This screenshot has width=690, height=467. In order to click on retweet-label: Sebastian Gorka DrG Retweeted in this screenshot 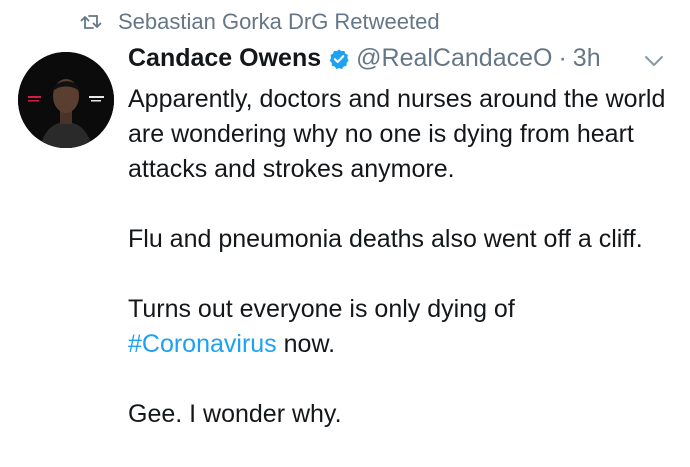, I will do `click(279, 21)`.